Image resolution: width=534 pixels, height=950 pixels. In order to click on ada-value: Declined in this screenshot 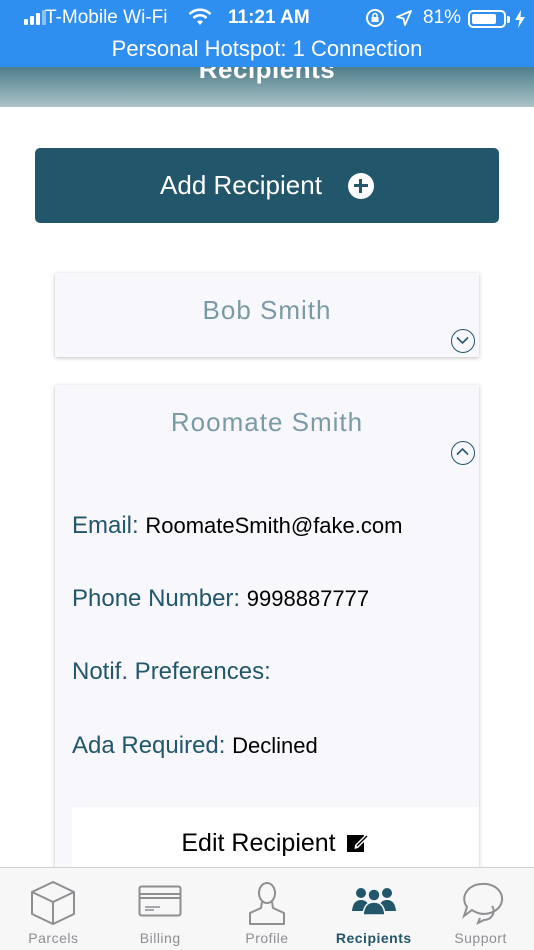, I will do `click(275, 745)`.